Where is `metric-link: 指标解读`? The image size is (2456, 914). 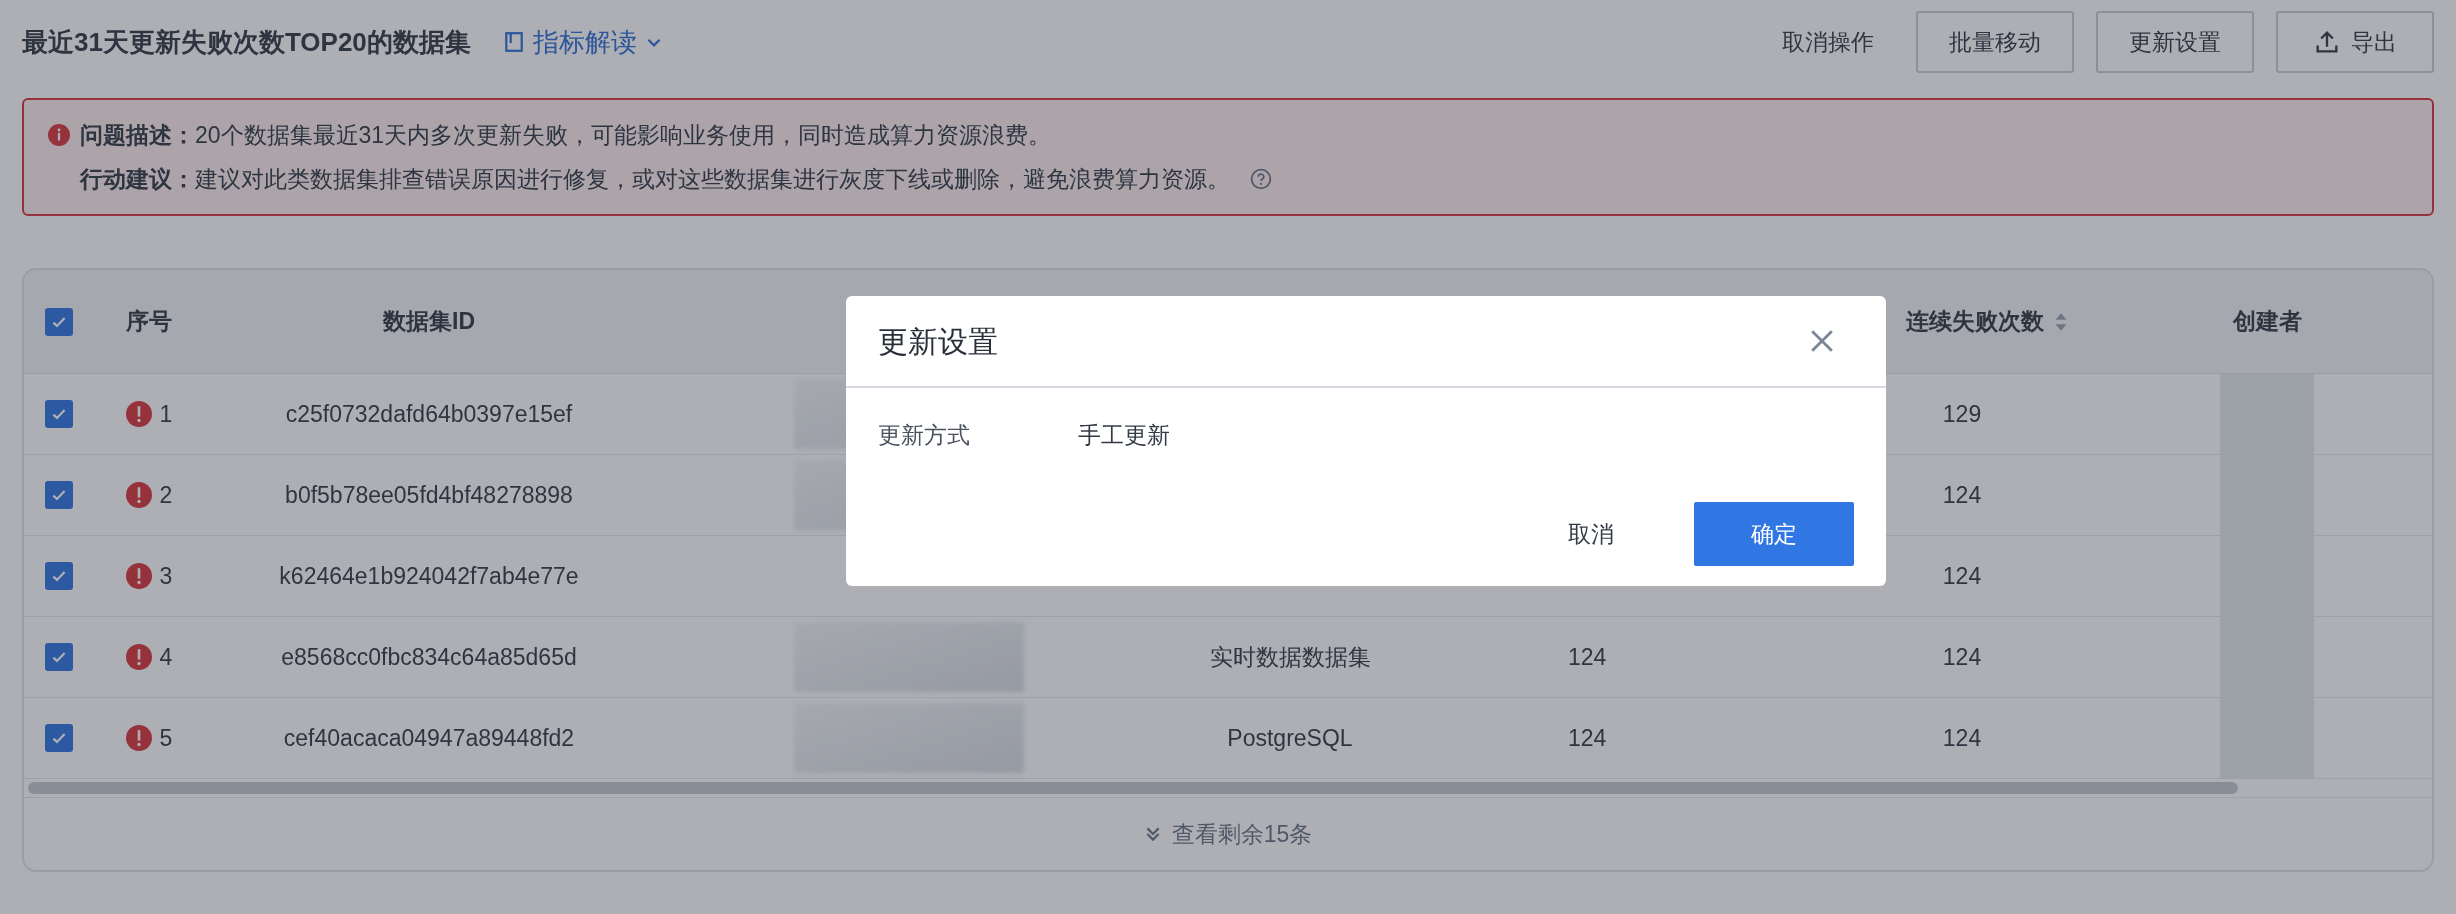
metric-link: 指标解读 is located at coordinates (582, 42).